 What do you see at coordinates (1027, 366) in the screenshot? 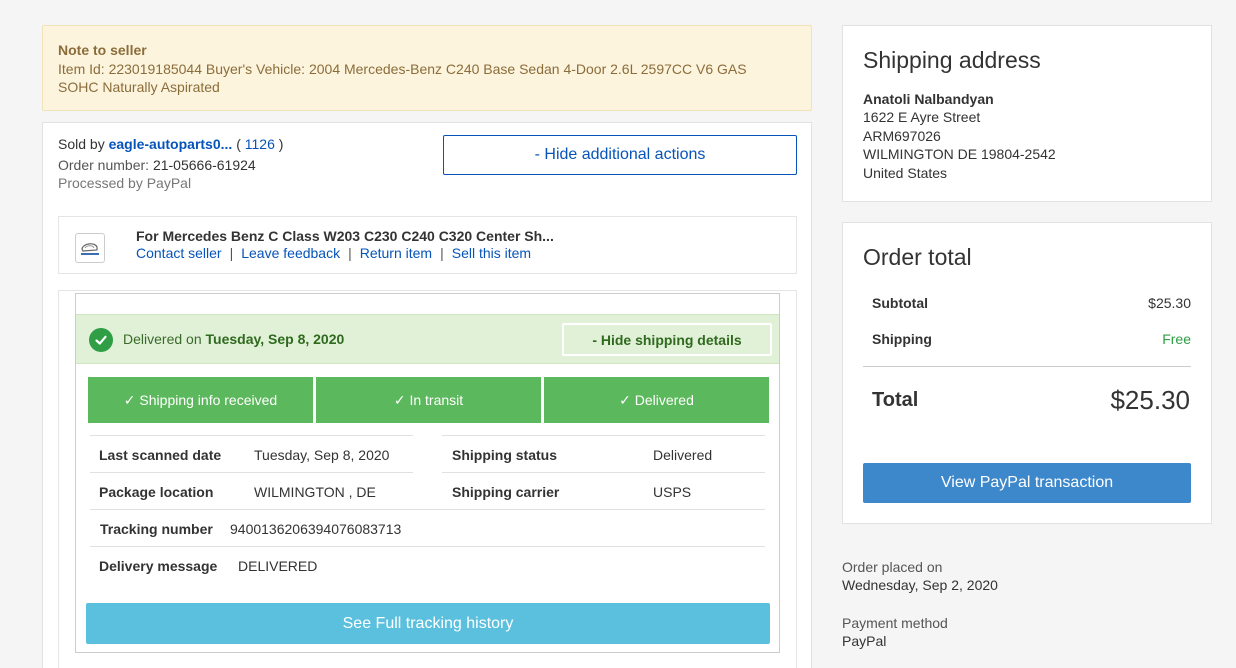
I see `total-divider` at bounding box center [1027, 366].